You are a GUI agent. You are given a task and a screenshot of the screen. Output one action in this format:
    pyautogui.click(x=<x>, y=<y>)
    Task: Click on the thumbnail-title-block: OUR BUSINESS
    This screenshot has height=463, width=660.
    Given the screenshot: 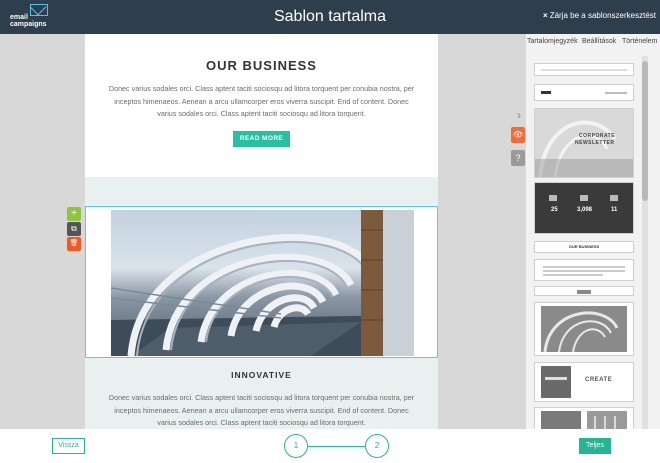 What is the action you would take?
    pyautogui.click(x=584, y=247)
    